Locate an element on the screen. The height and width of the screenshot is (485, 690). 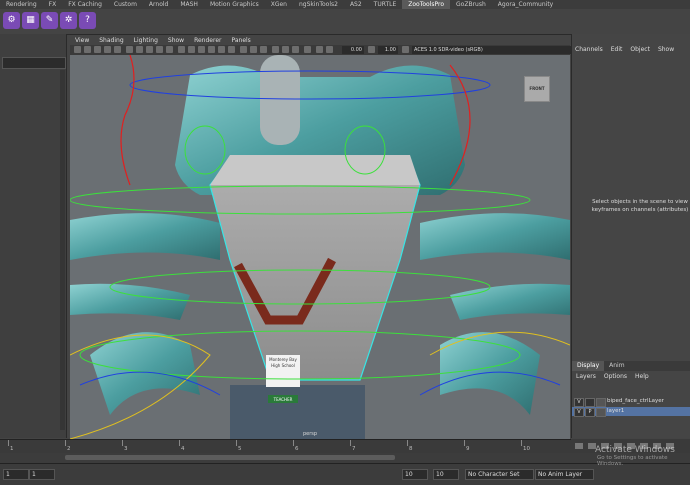
shadows-icon is located at coordinates (231, 49).